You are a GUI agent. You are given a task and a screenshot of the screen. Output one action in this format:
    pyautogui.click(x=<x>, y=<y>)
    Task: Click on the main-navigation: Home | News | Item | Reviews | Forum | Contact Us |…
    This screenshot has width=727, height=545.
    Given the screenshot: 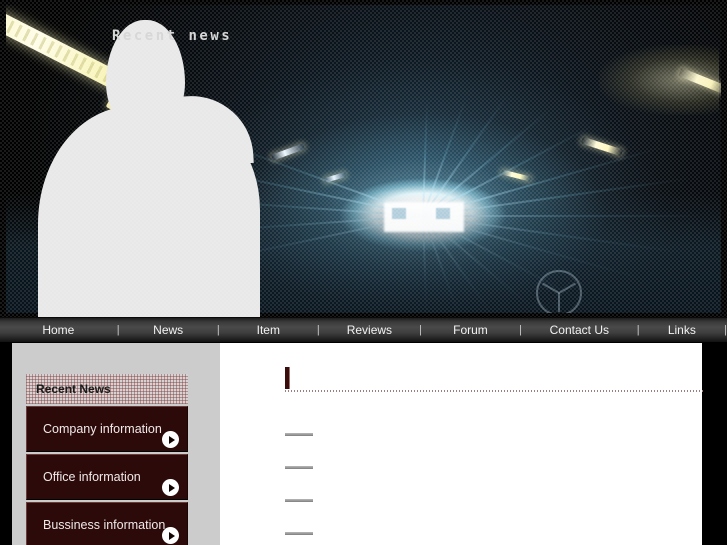 What is the action you would take?
    pyautogui.click(x=363, y=330)
    